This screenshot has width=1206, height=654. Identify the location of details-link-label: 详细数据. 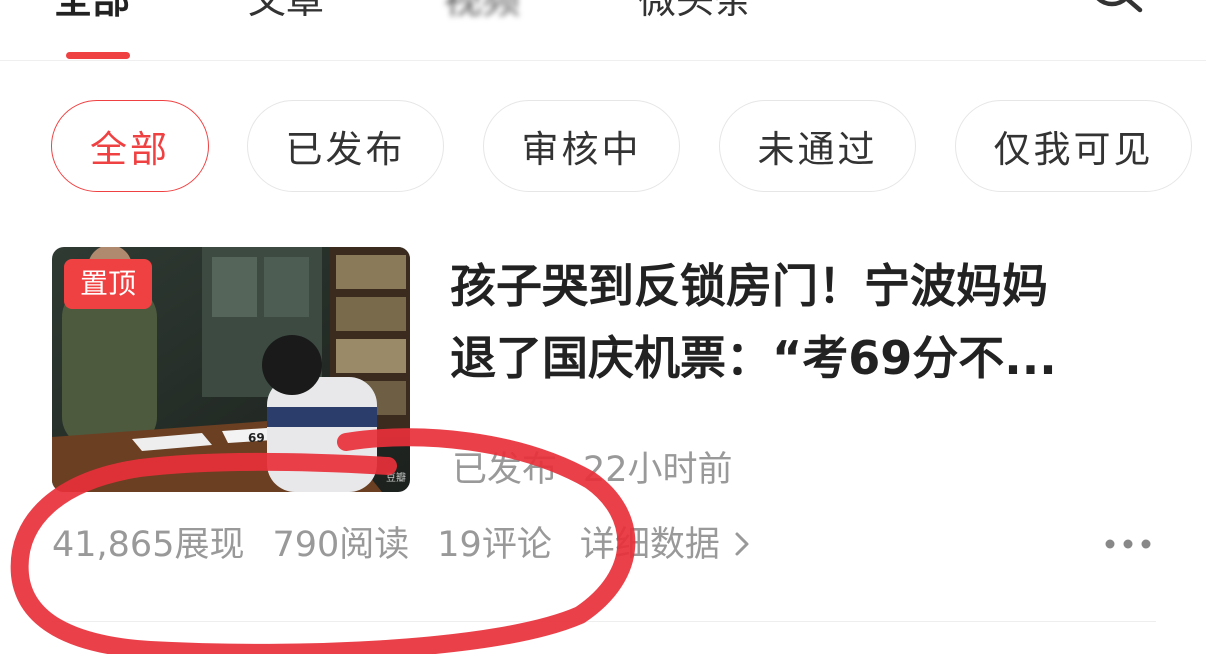
(649, 545).